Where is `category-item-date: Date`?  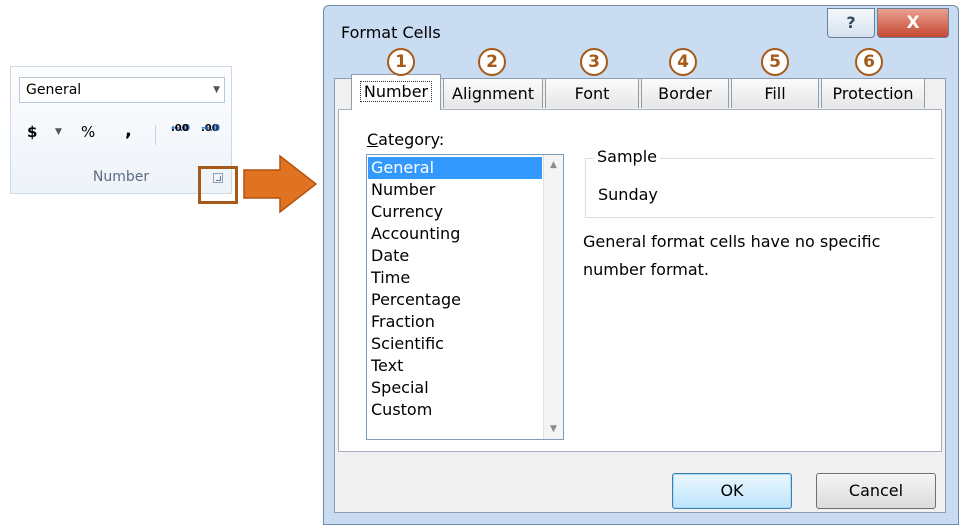
category-item-date: Date is located at coordinates (455, 256).